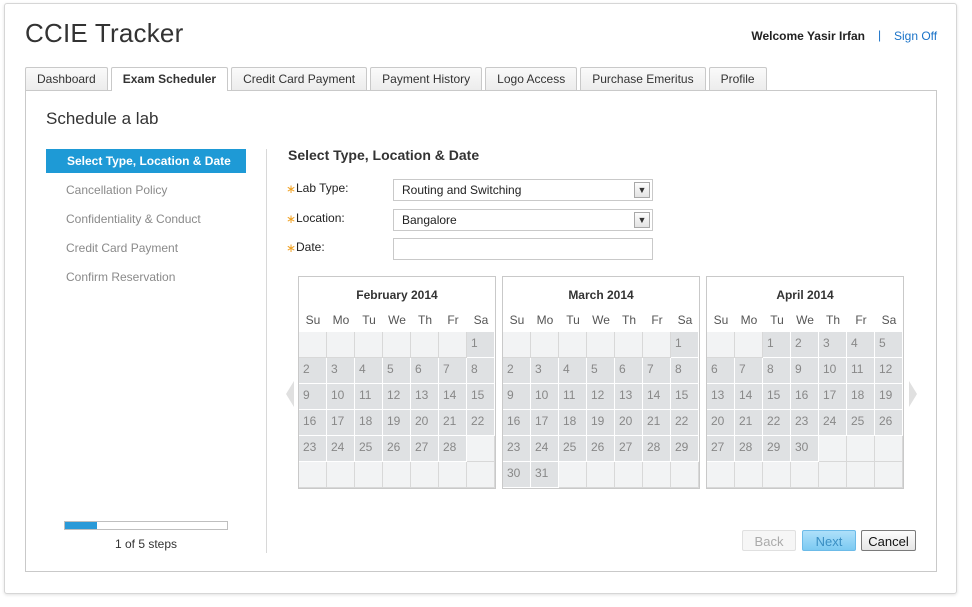  What do you see at coordinates (601, 397) in the screenshot?
I see `calendar-day: 12` at bounding box center [601, 397].